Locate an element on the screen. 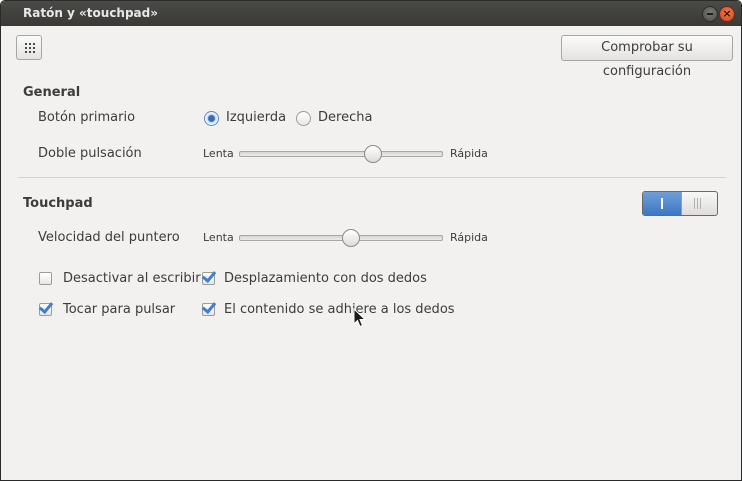 The image size is (742, 481). switch-off-indicator is located at coordinates (699, 203).